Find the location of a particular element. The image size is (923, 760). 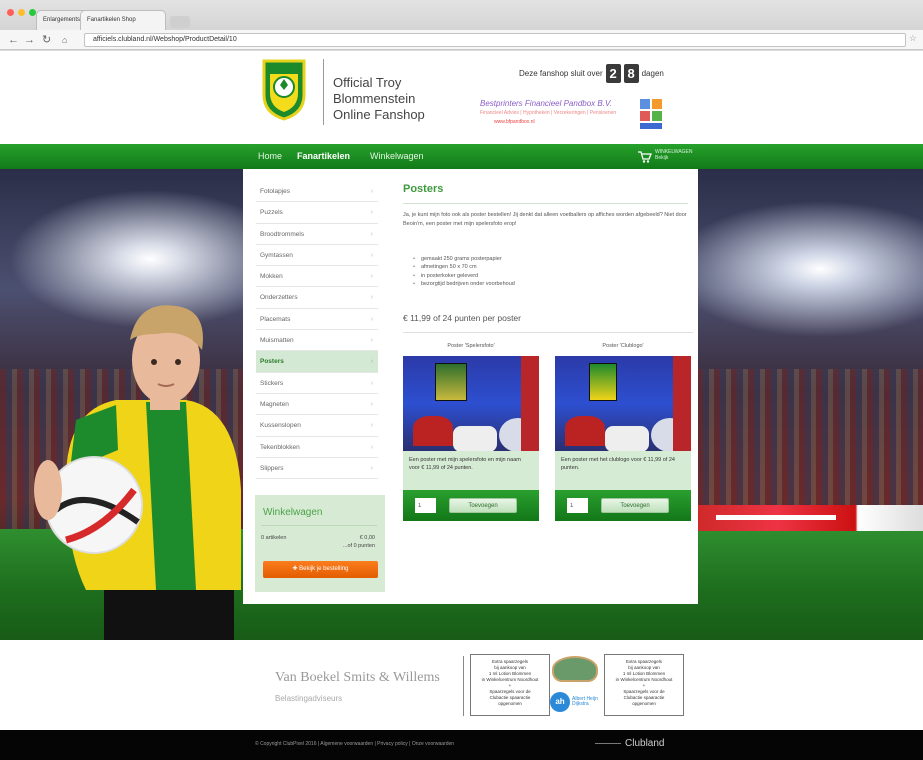

ah-icon: ah is located at coordinates (560, 702).